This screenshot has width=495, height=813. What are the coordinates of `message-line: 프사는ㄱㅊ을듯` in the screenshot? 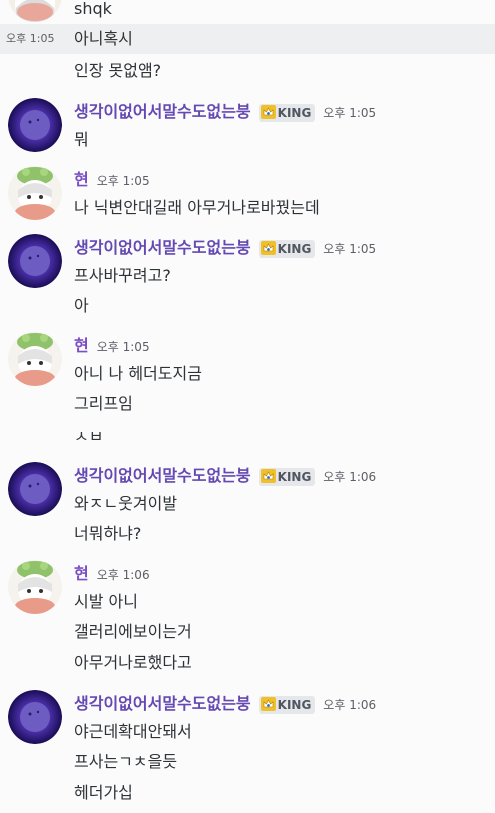 It's located at (247, 762).